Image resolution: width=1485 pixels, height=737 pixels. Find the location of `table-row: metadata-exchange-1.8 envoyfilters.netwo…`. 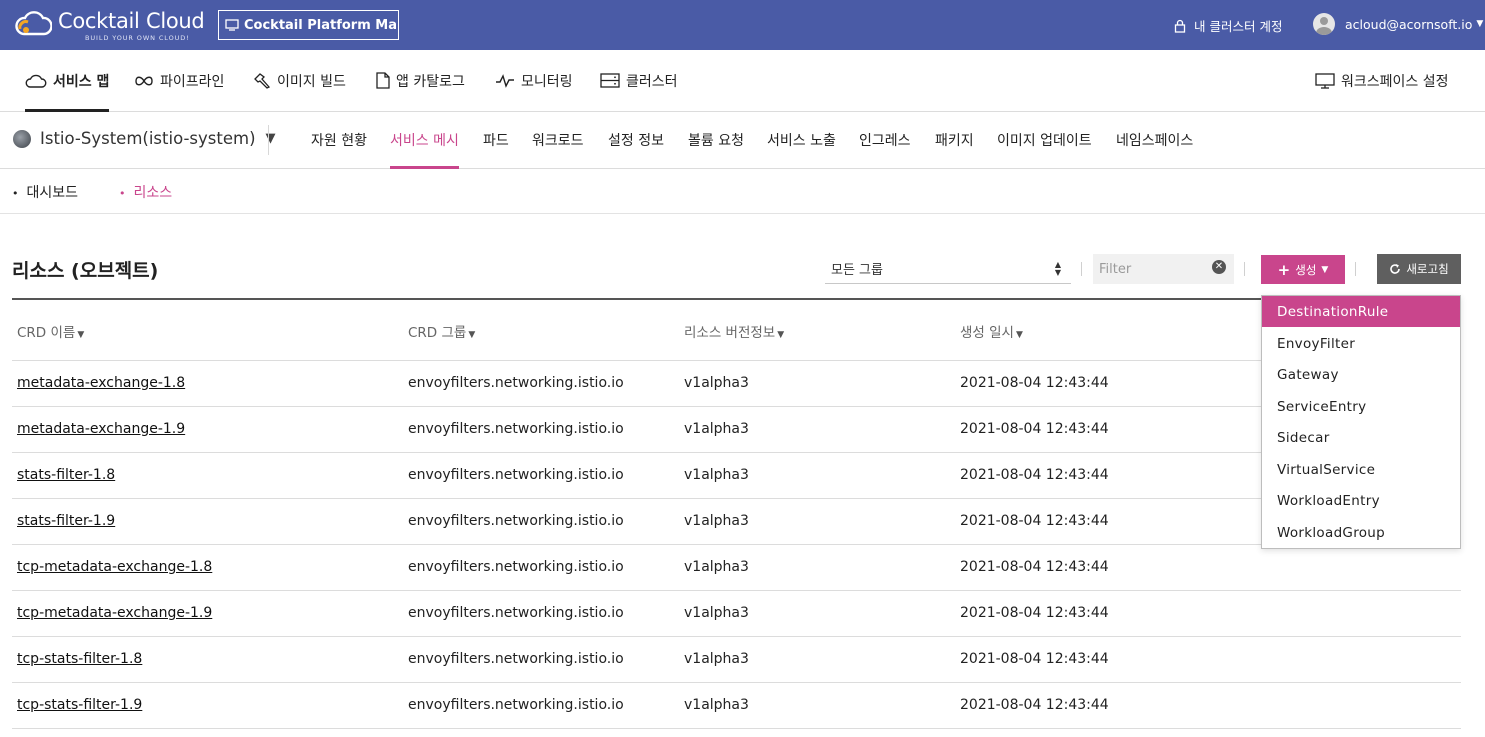

table-row: metadata-exchange-1.8 envoyfilters.netwo… is located at coordinates (736, 384).